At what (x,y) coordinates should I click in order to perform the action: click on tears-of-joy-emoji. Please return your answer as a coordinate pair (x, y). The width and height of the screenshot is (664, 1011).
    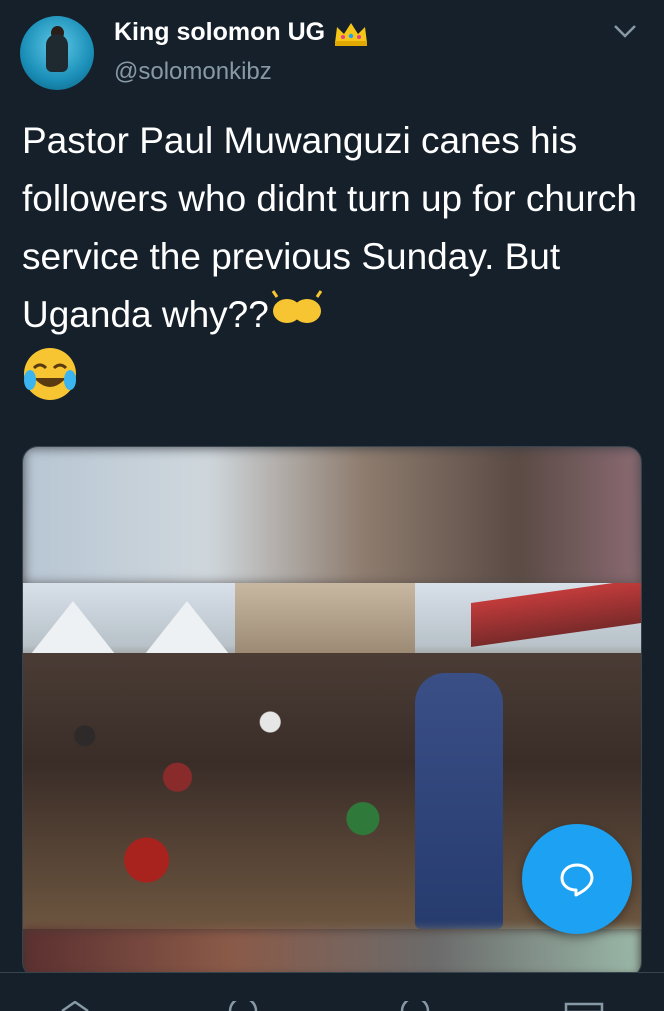
    Looking at the image, I should click on (50, 382).